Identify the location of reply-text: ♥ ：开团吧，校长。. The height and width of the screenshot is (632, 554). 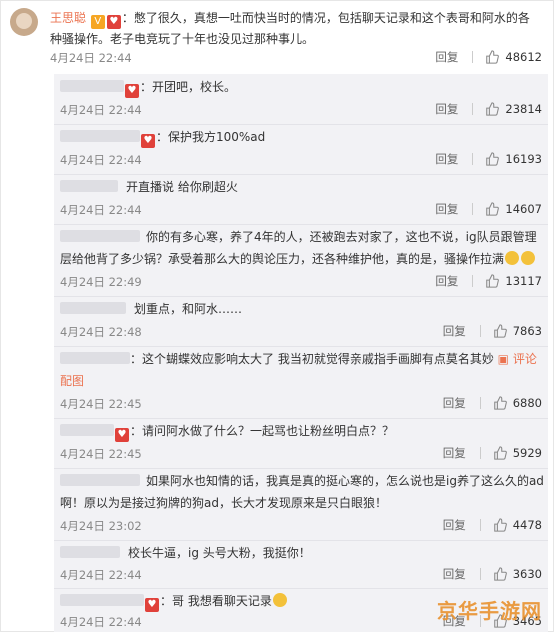
(302, 87).